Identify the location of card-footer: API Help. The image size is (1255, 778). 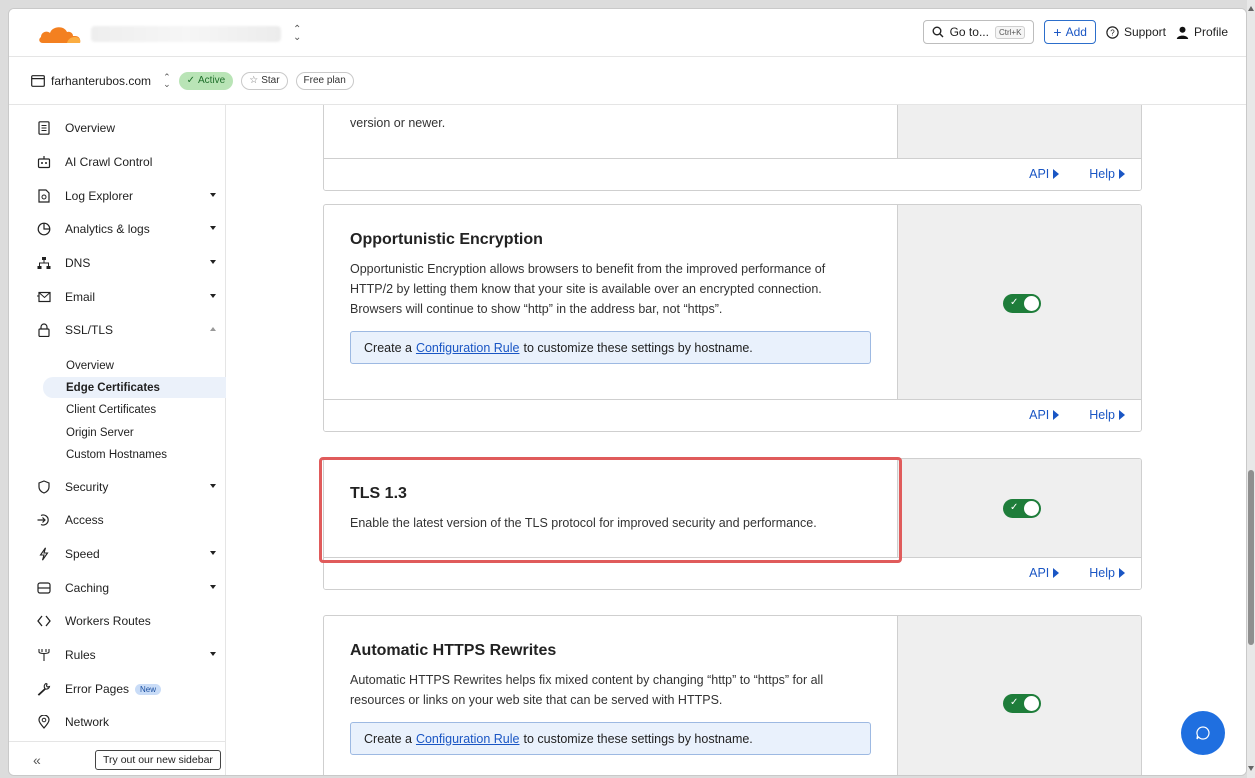
(732, 174).